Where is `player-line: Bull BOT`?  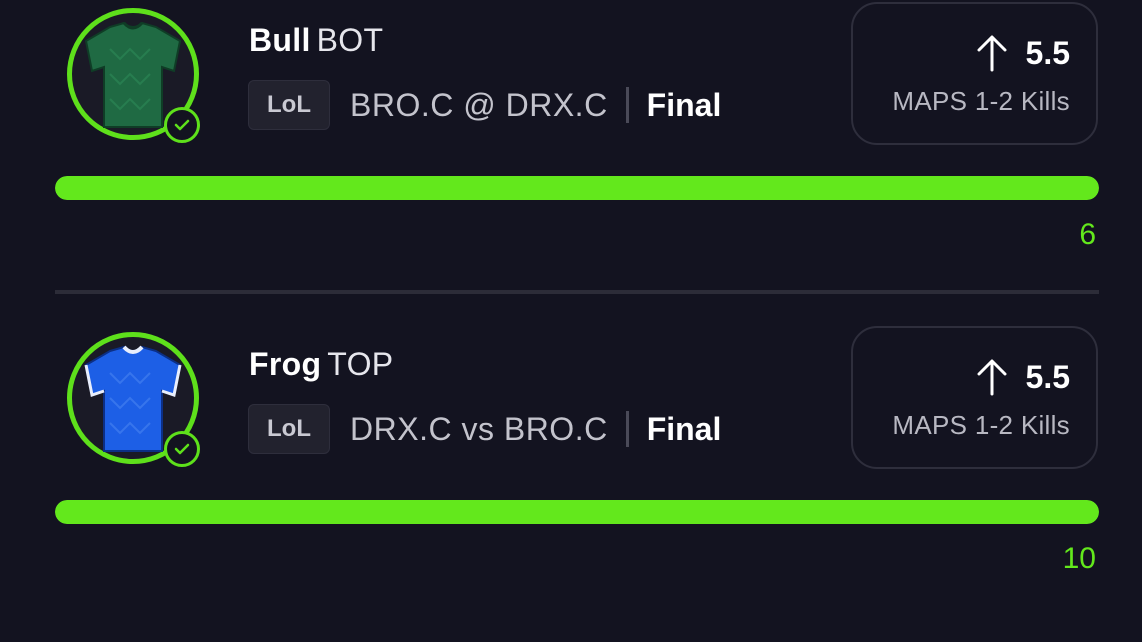
player-line: Bull BOT is located at coordinates (316, 40).